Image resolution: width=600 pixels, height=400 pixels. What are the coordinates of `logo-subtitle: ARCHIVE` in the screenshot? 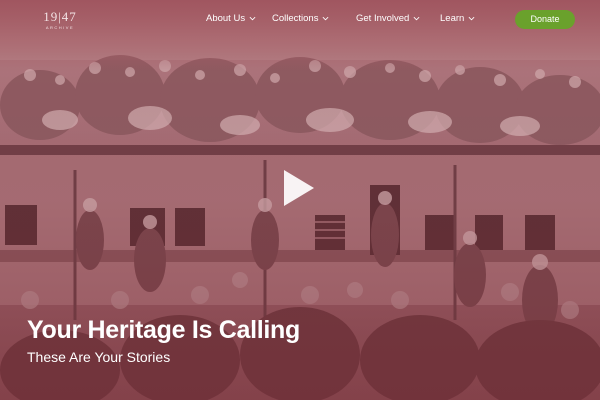 It's located at (60, 27).